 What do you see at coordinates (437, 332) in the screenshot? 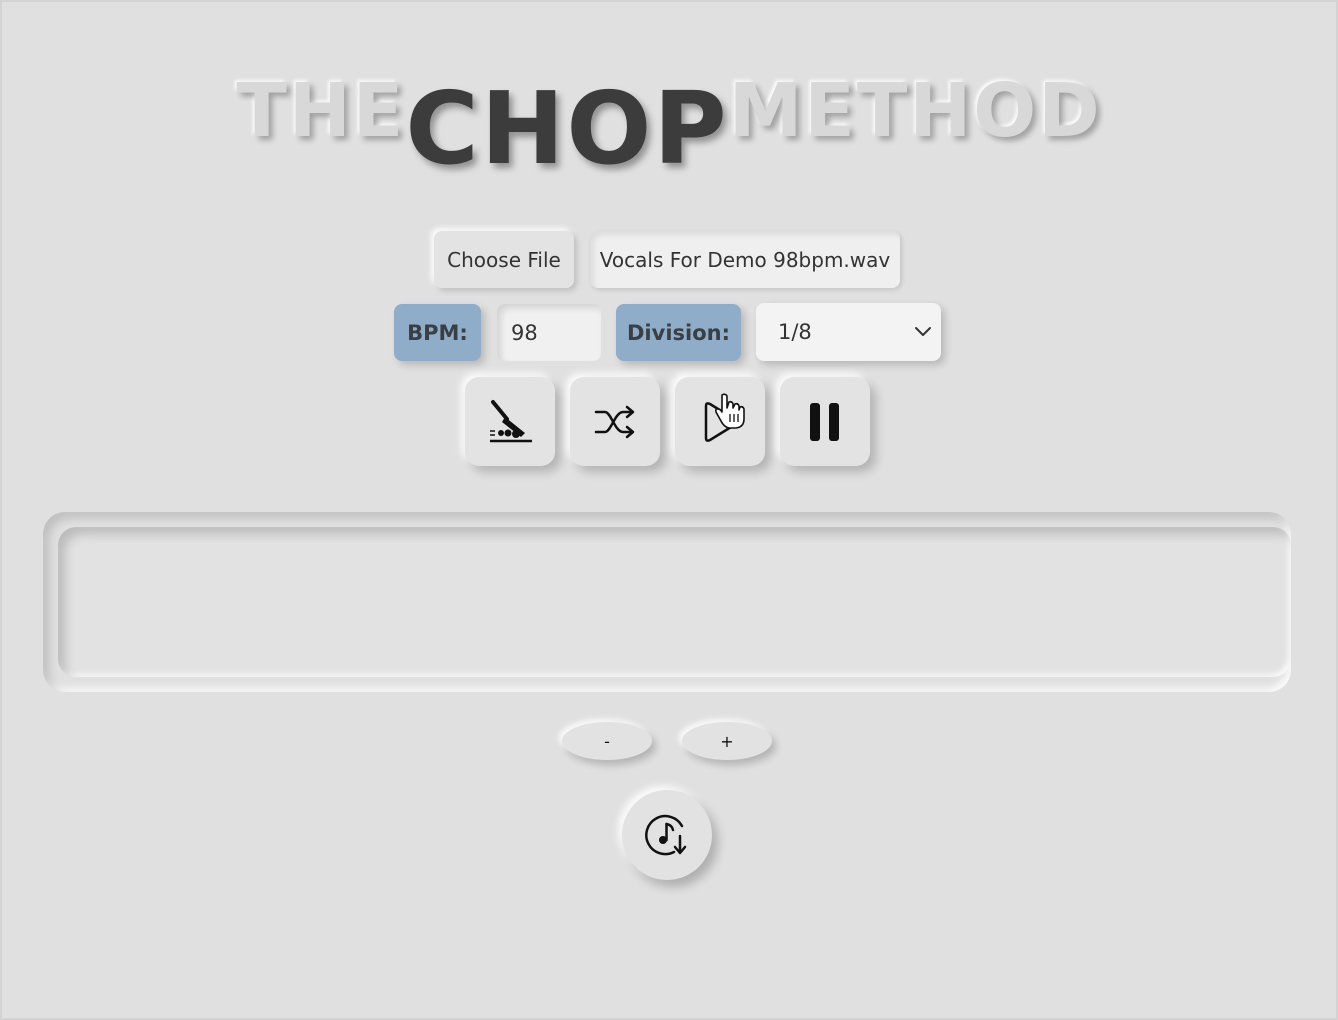
I see `bpm-label: BPM:` at bounding box center [437, 332].